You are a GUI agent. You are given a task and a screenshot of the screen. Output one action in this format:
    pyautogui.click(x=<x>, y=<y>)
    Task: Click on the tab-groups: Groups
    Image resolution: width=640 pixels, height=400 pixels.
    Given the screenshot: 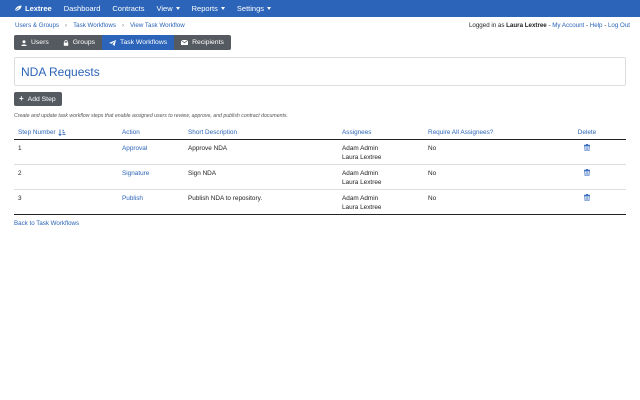 What is the action you would take?
    pyautogui.click(x=79, y=42)
    